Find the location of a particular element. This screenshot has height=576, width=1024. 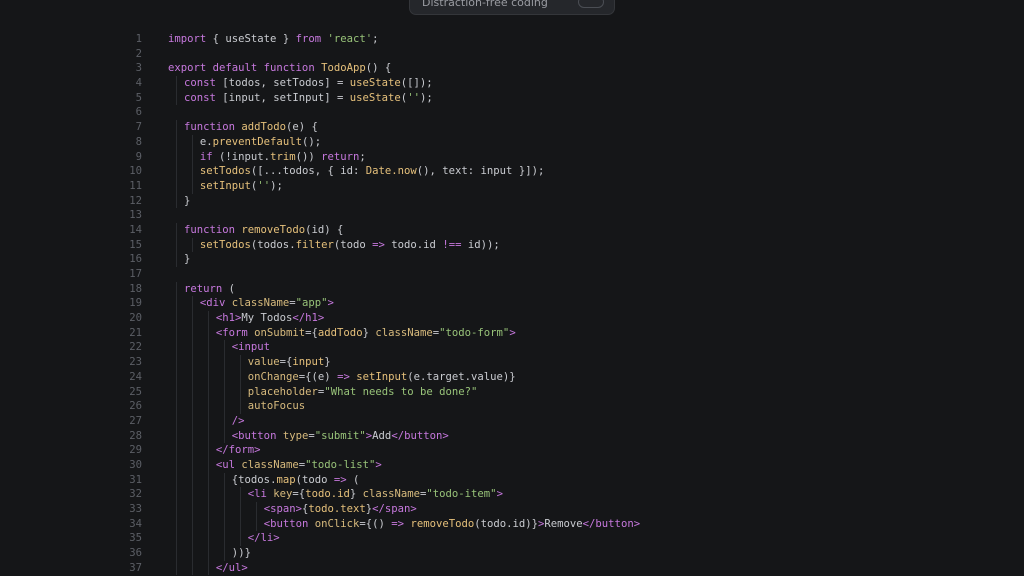

code-line: 20 <h1>My Todos</h1> is located at coordinates (512, 318).